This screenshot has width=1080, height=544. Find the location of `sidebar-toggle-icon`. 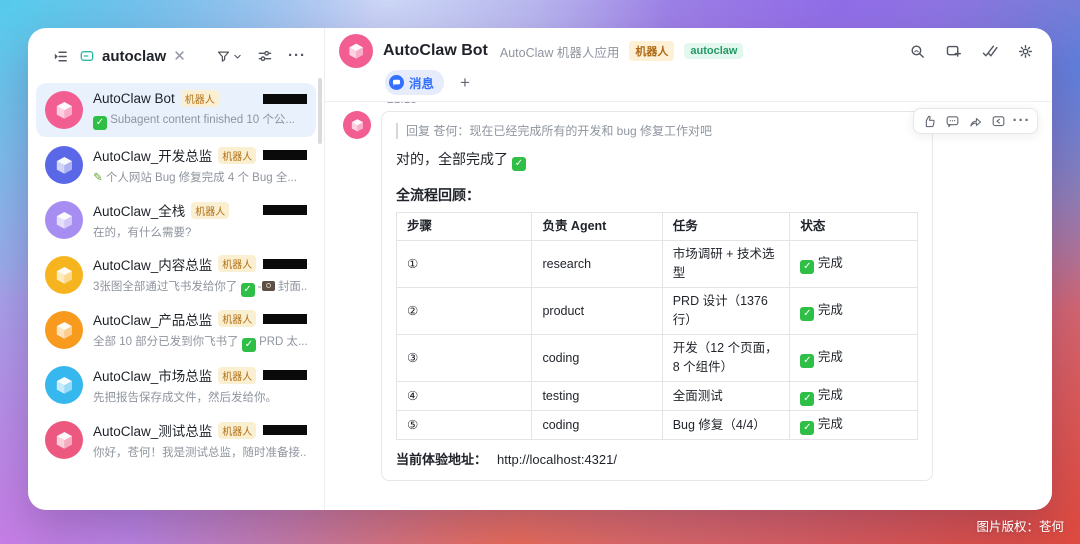

sidebar-toggle-icon is located at coordinates (60, 56).